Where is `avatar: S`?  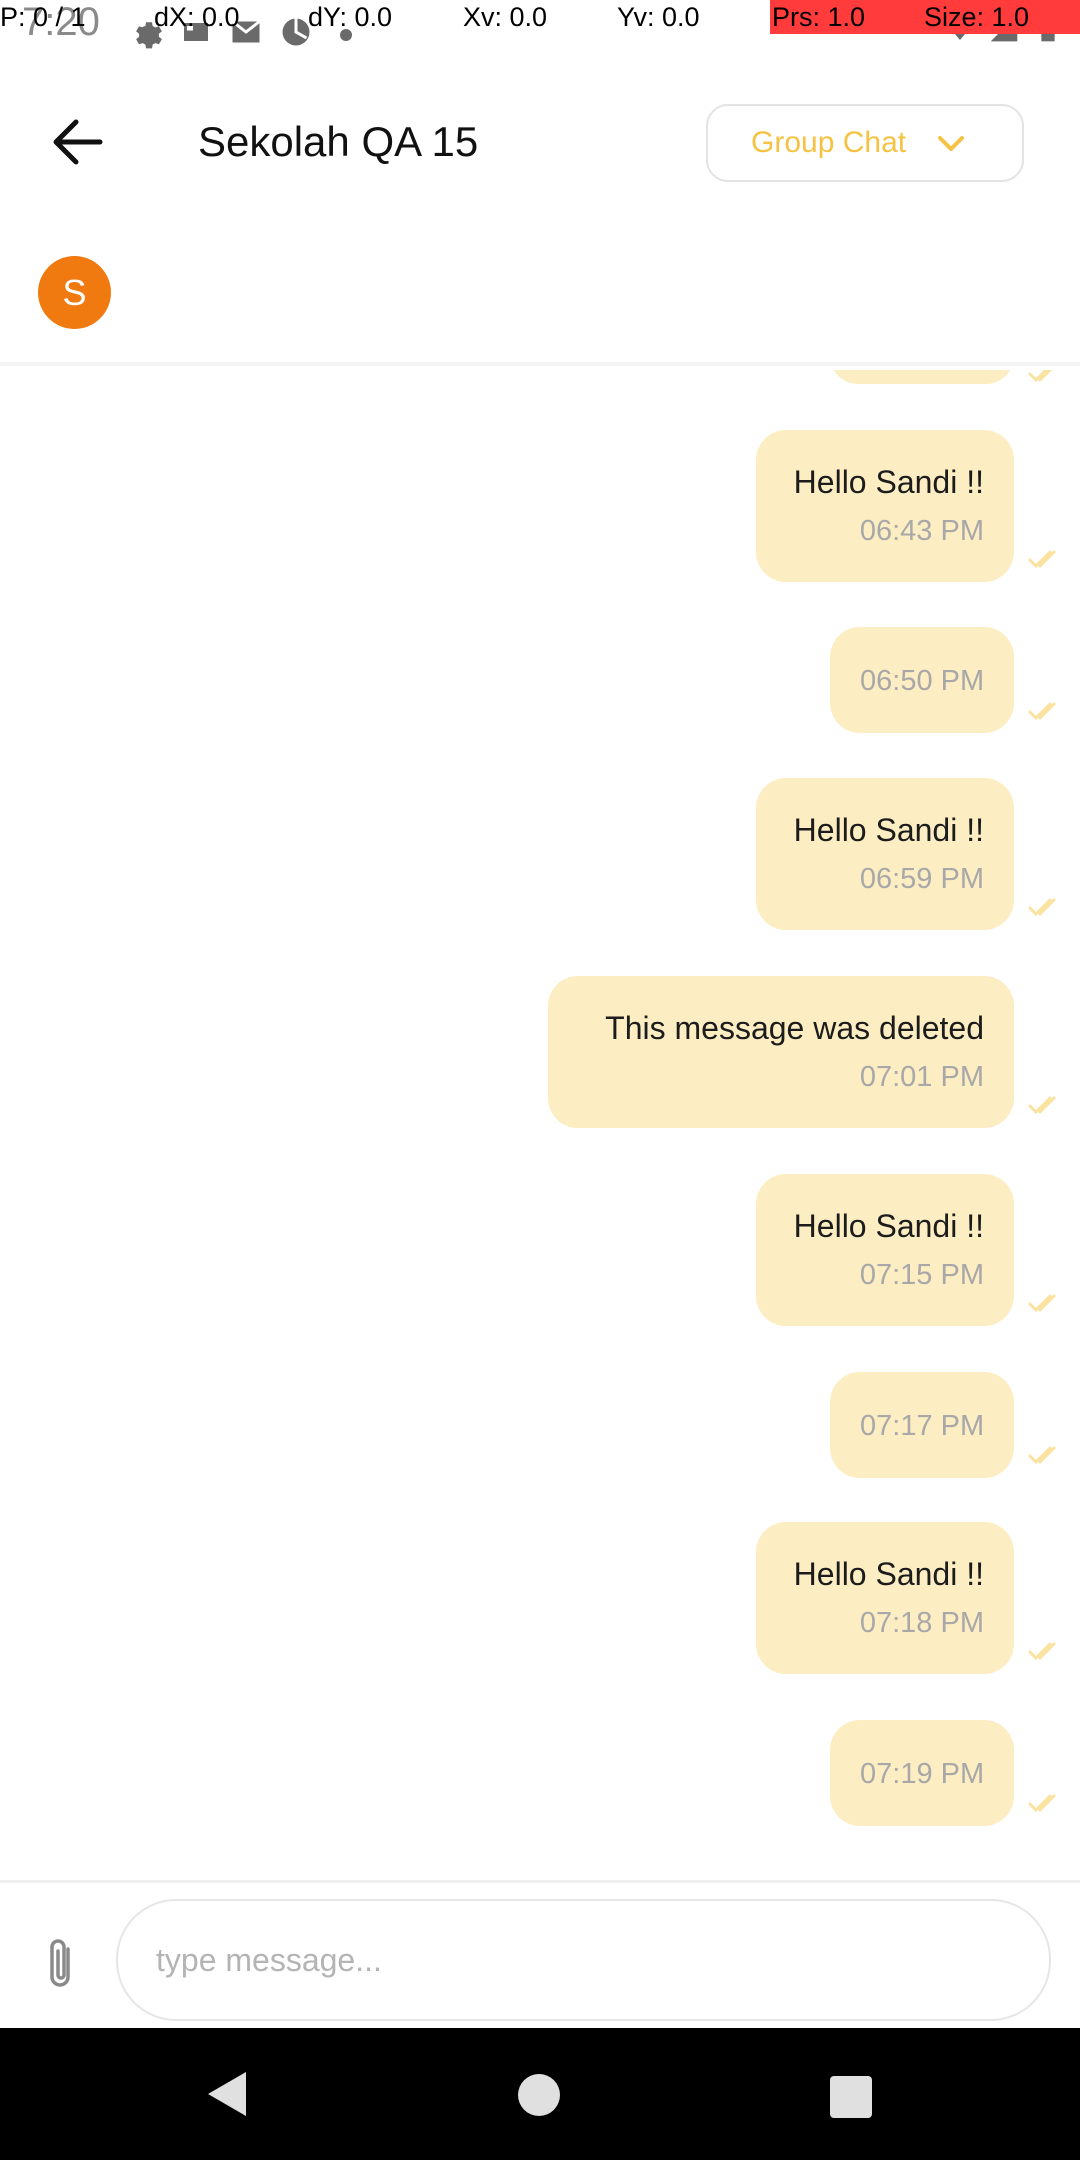 avatar: S is located at coordinates (74, 292).